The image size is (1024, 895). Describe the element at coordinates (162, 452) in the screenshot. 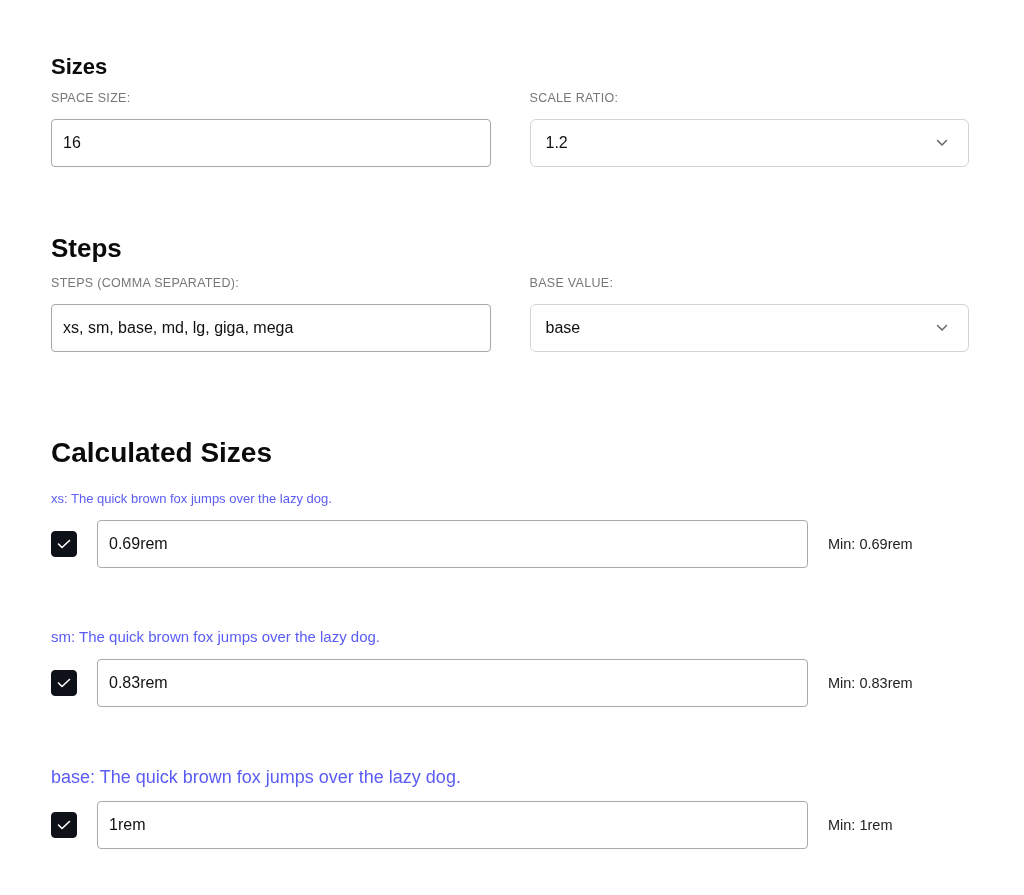

I see `section-heading: Calculated Sizes` at that location.